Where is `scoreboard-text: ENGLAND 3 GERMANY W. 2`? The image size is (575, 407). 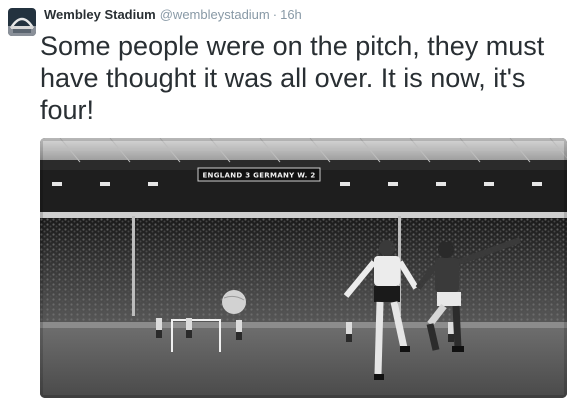 scoreboard-text: ENGLAND 3 GERMANY W. 2 is located at coordinates (258, 176).